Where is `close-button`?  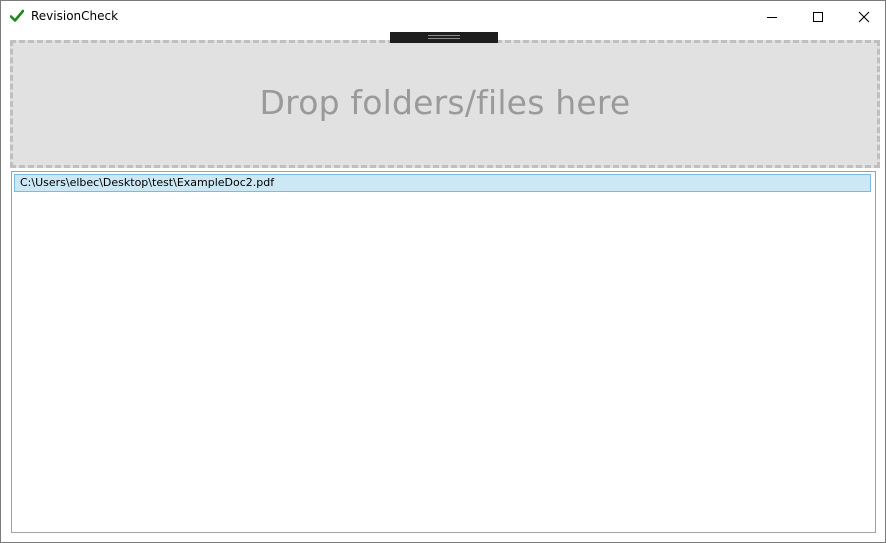
close-button is located at coordinates (863, 16).